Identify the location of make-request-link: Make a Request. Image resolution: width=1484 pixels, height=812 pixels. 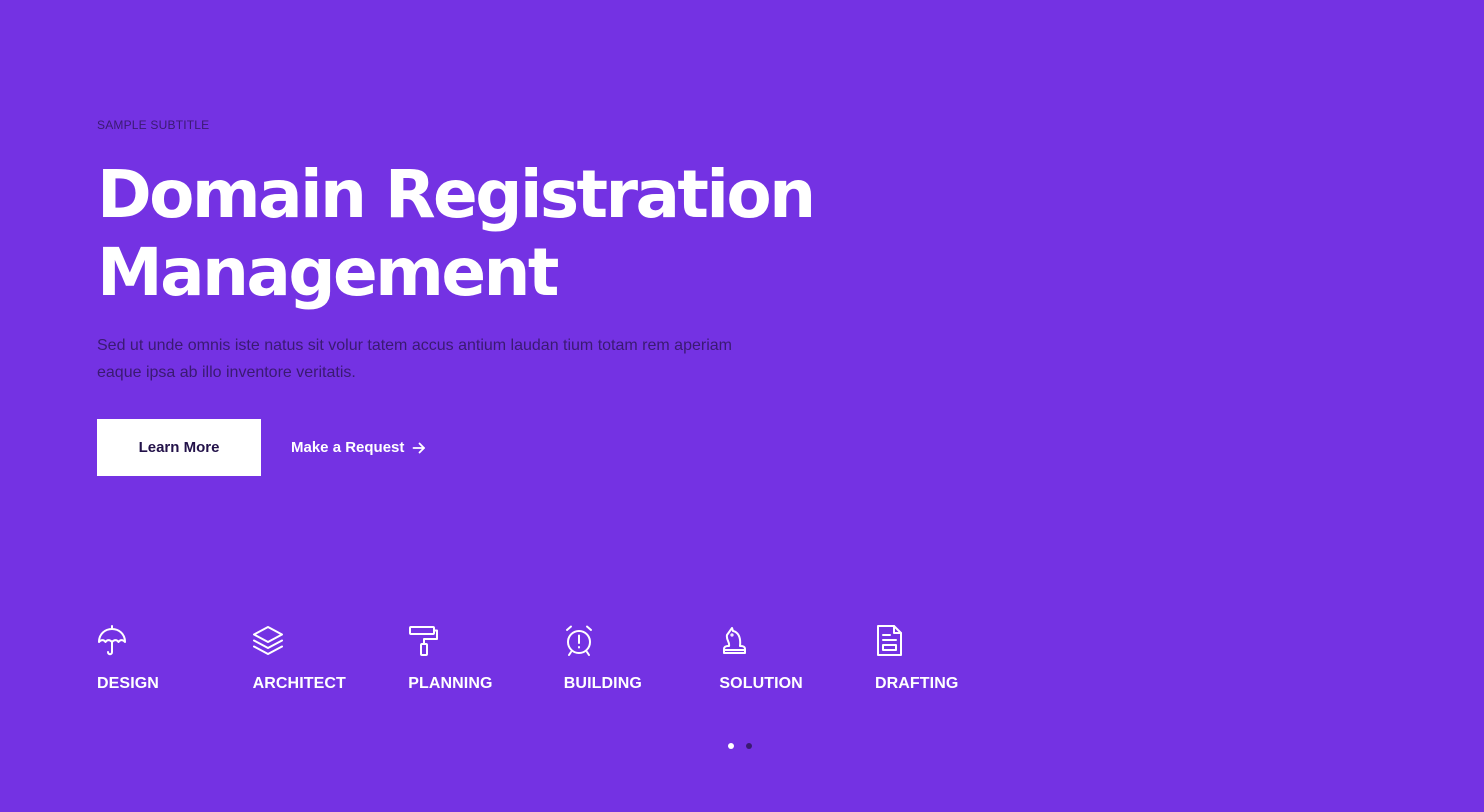
(358, 447).